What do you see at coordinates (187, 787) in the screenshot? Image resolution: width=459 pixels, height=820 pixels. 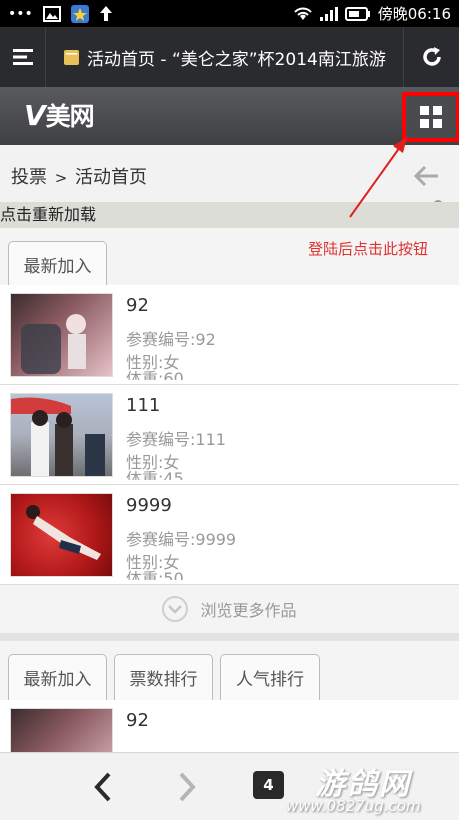 I see `forward-nav-icon` at bounding box center [187, 787].